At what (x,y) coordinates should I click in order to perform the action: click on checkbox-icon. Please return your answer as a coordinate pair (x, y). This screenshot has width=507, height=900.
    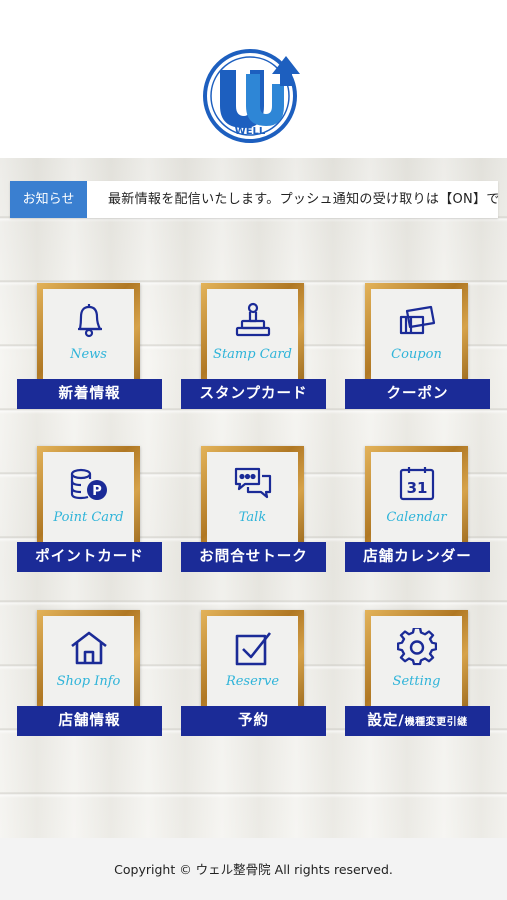
    Looking at the image, I should click on (253, 649).